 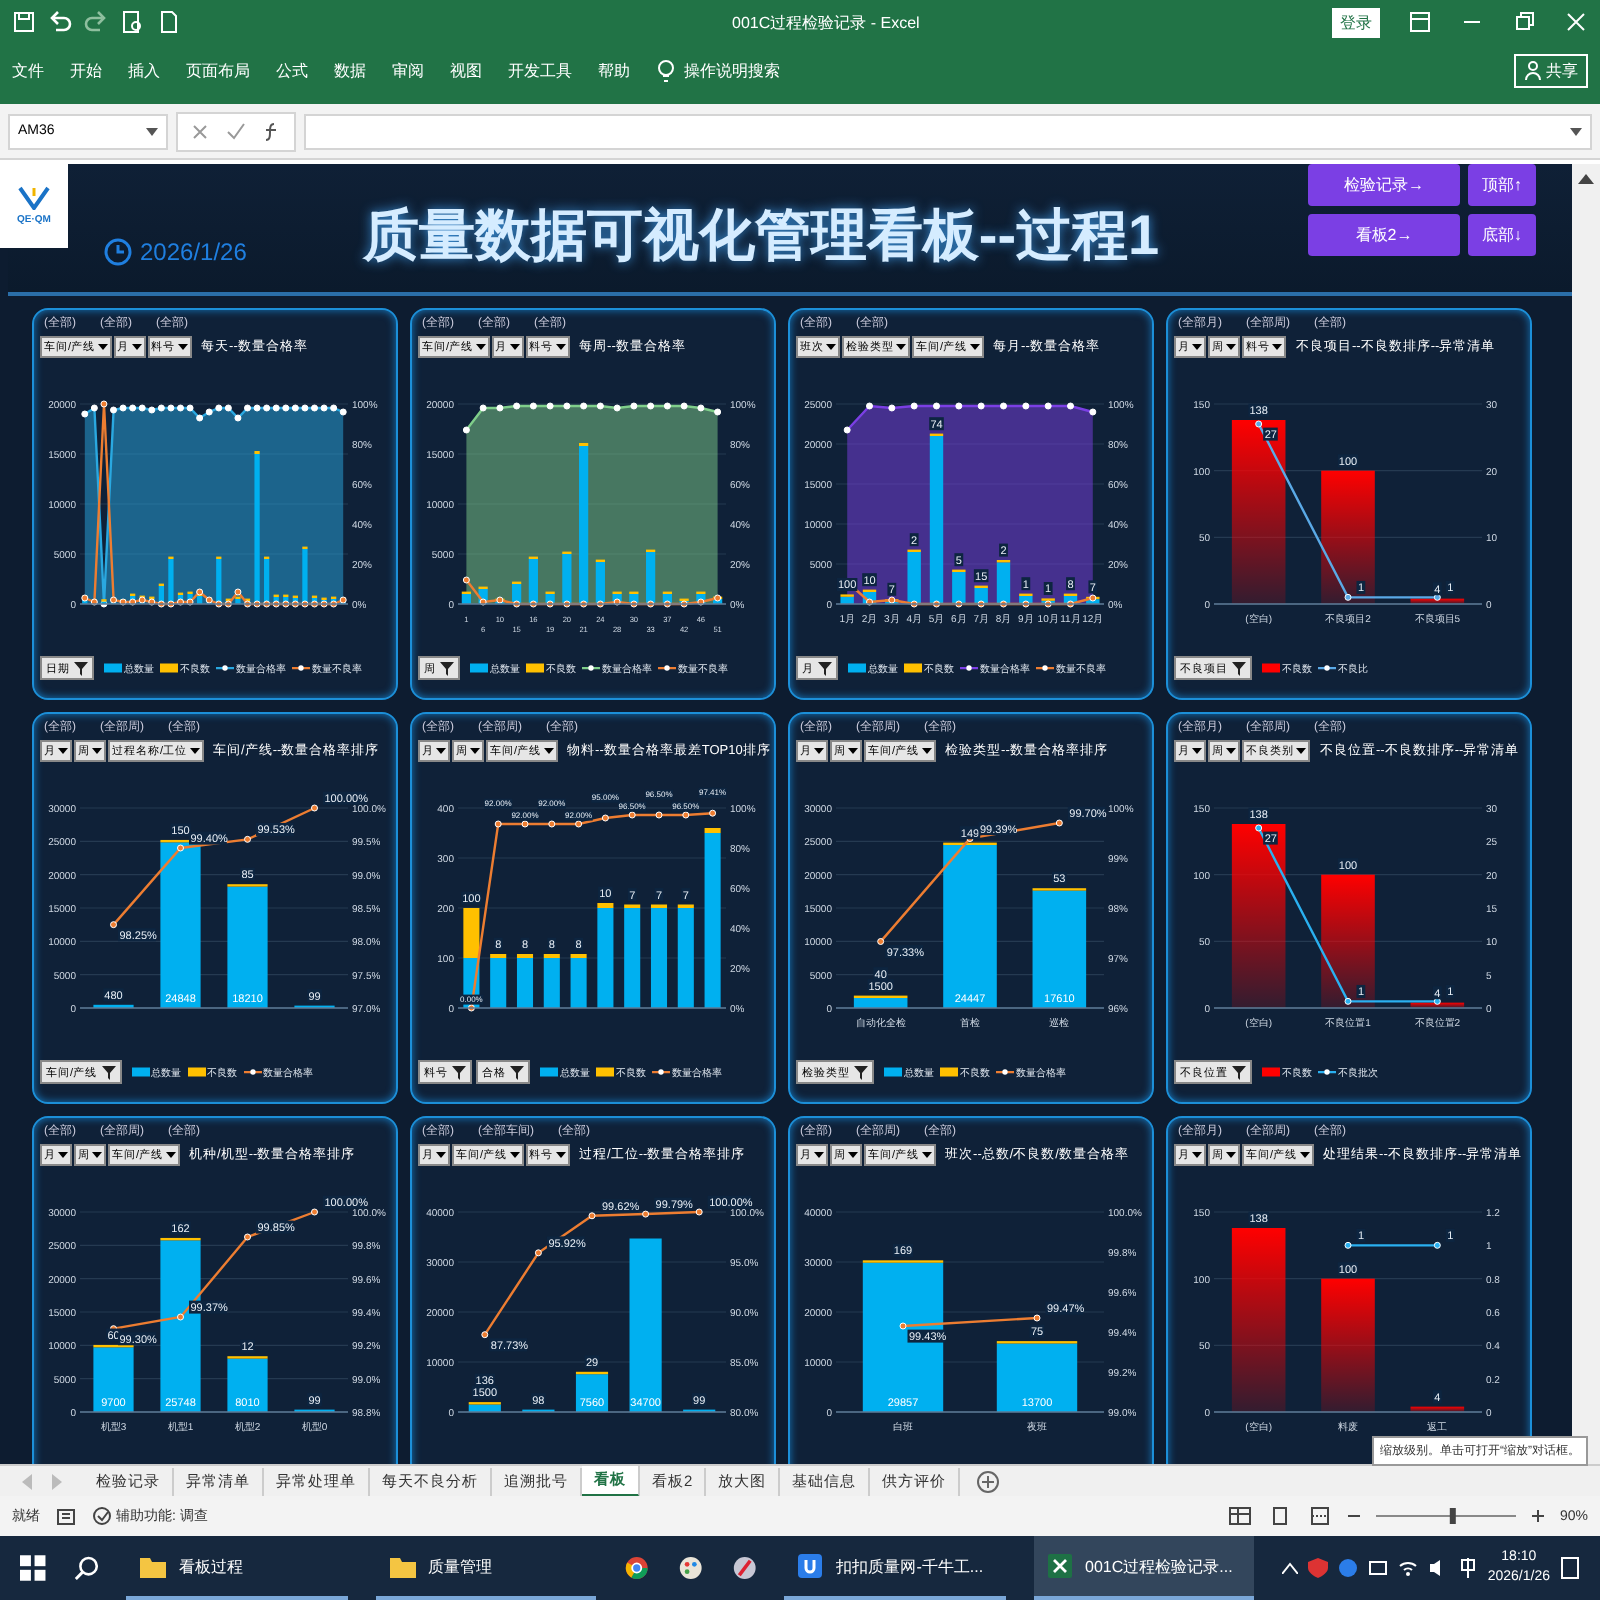 What do you see at coordinates (826, 22) in the screenshot?
I see `window-title: 001C过程检验记录 - Excel` at bounding box center [826, 22].